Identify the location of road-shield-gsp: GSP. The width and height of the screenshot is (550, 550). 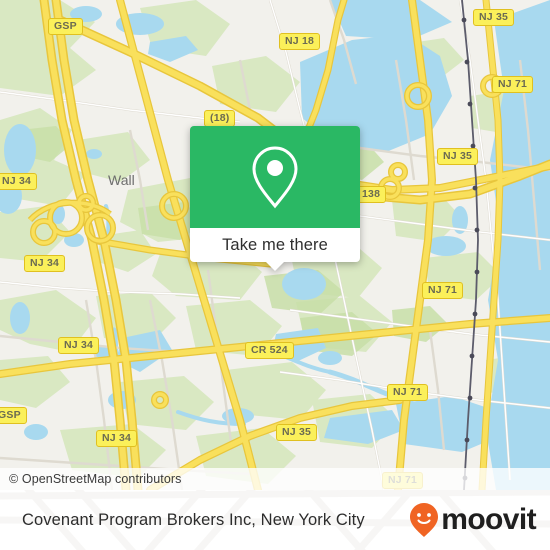
(65, 26).